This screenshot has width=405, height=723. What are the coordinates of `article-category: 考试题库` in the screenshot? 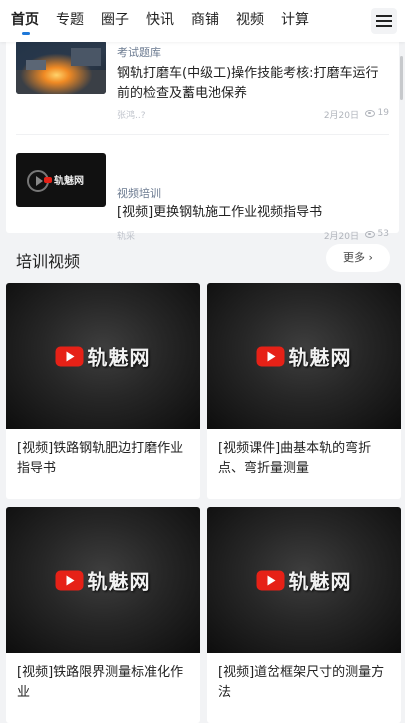 It's located at (139, 52).